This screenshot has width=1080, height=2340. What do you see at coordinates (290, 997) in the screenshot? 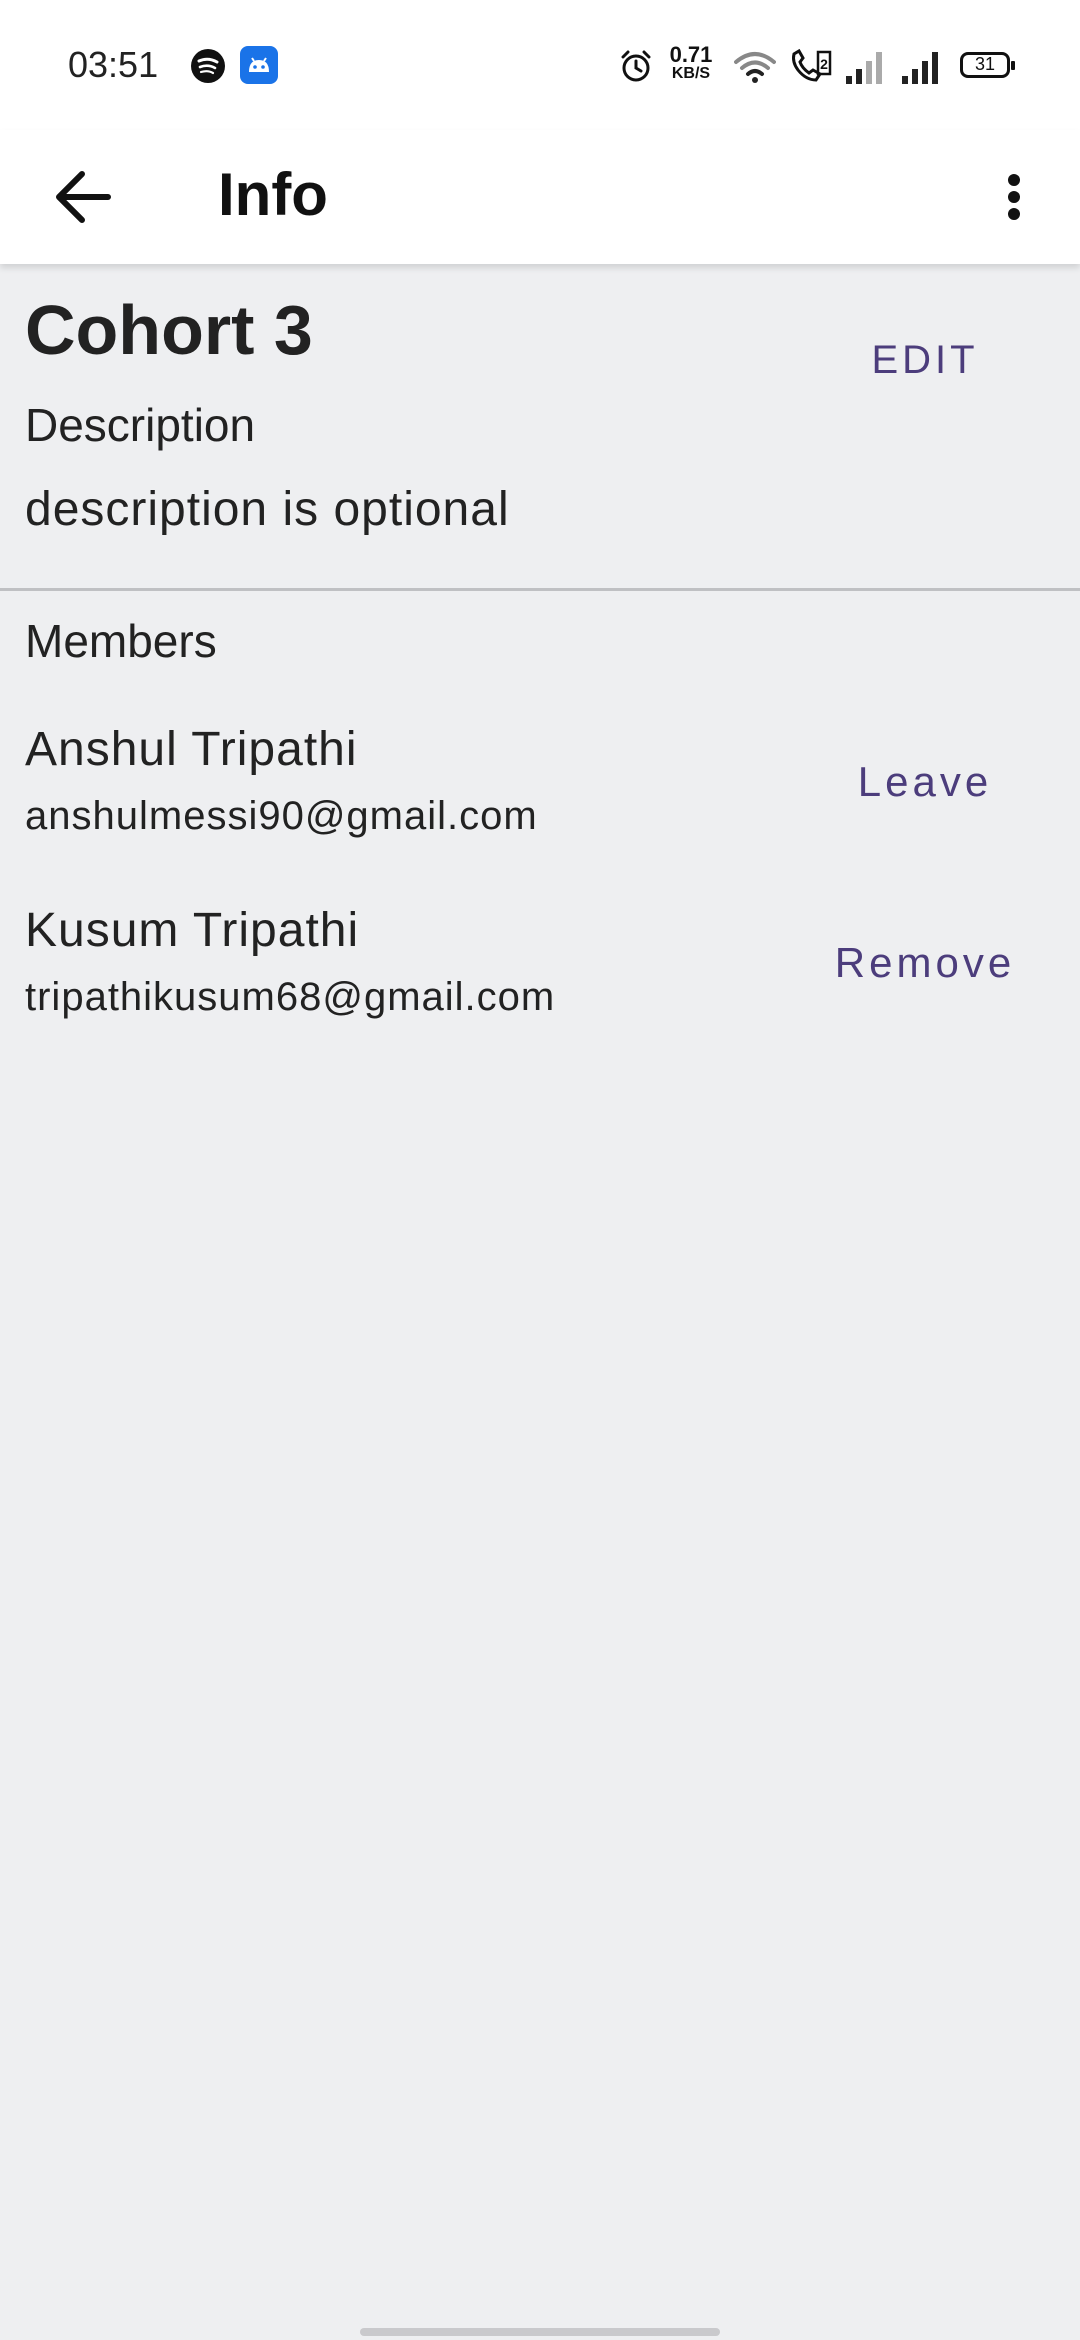
I see `member-email: tripathikusum68@gmail.com` at bounding box center [290, 997].